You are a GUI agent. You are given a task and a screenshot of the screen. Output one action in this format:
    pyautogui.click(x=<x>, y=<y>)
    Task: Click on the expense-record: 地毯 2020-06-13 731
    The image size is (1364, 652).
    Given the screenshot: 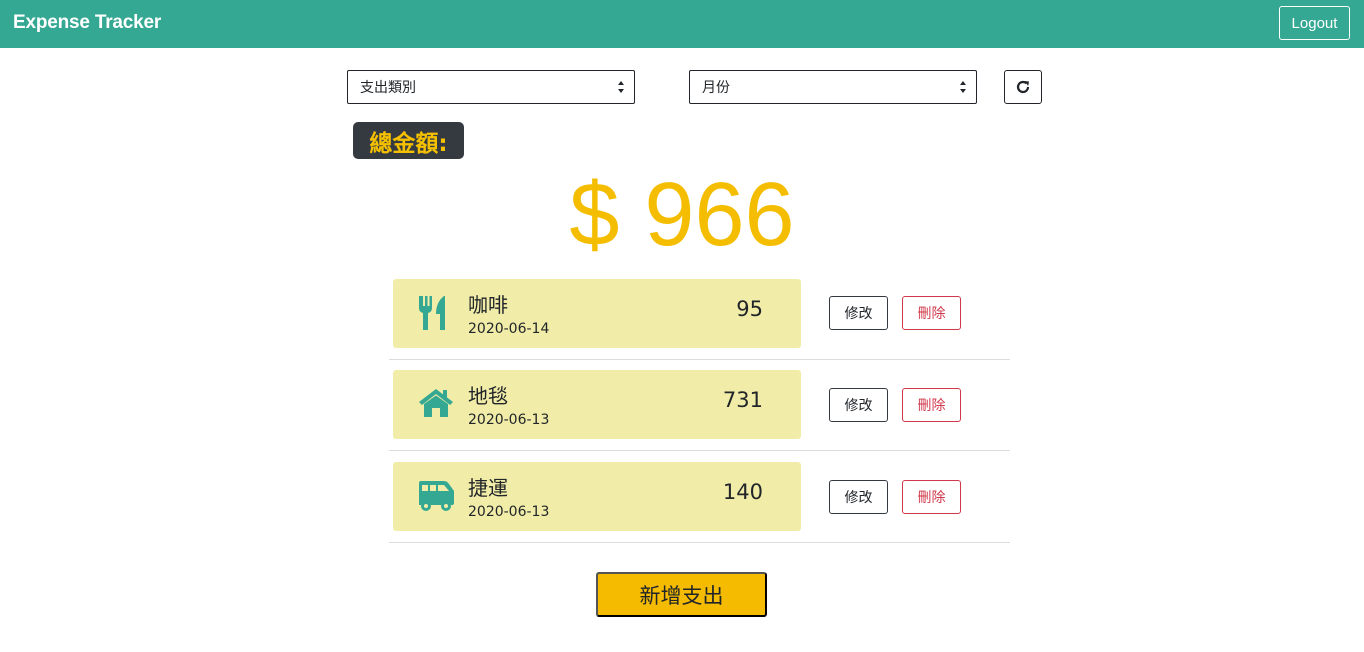 What is the action you would take?
    pyautogui.click(x=597, y=404)
    